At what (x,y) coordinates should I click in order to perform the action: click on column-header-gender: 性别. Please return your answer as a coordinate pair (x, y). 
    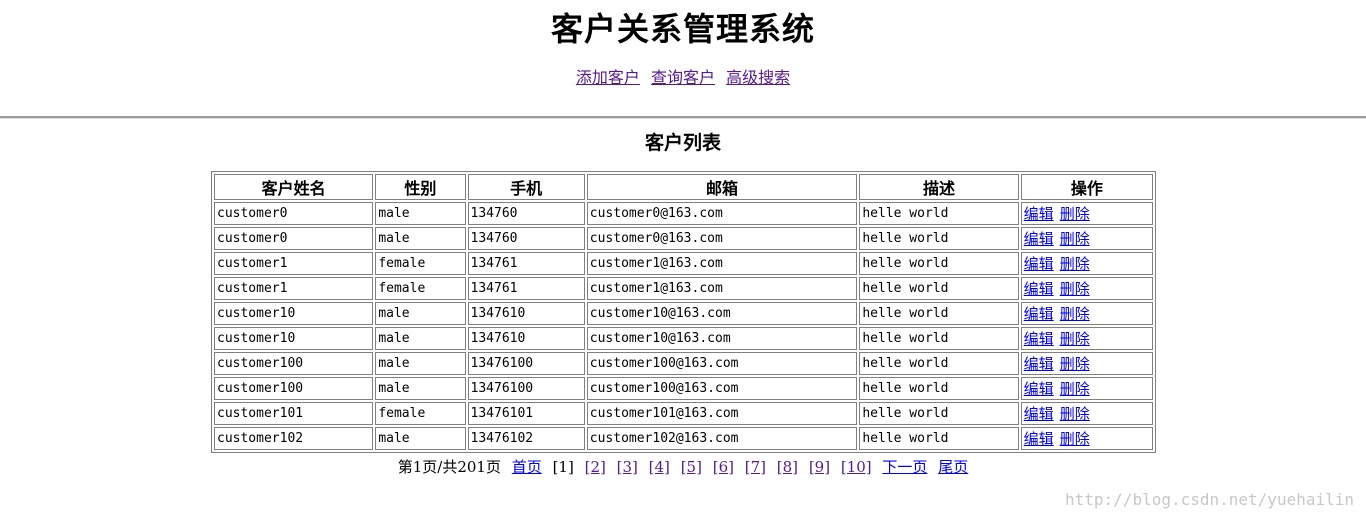
    Looking at the image, I should click on (420, 187).